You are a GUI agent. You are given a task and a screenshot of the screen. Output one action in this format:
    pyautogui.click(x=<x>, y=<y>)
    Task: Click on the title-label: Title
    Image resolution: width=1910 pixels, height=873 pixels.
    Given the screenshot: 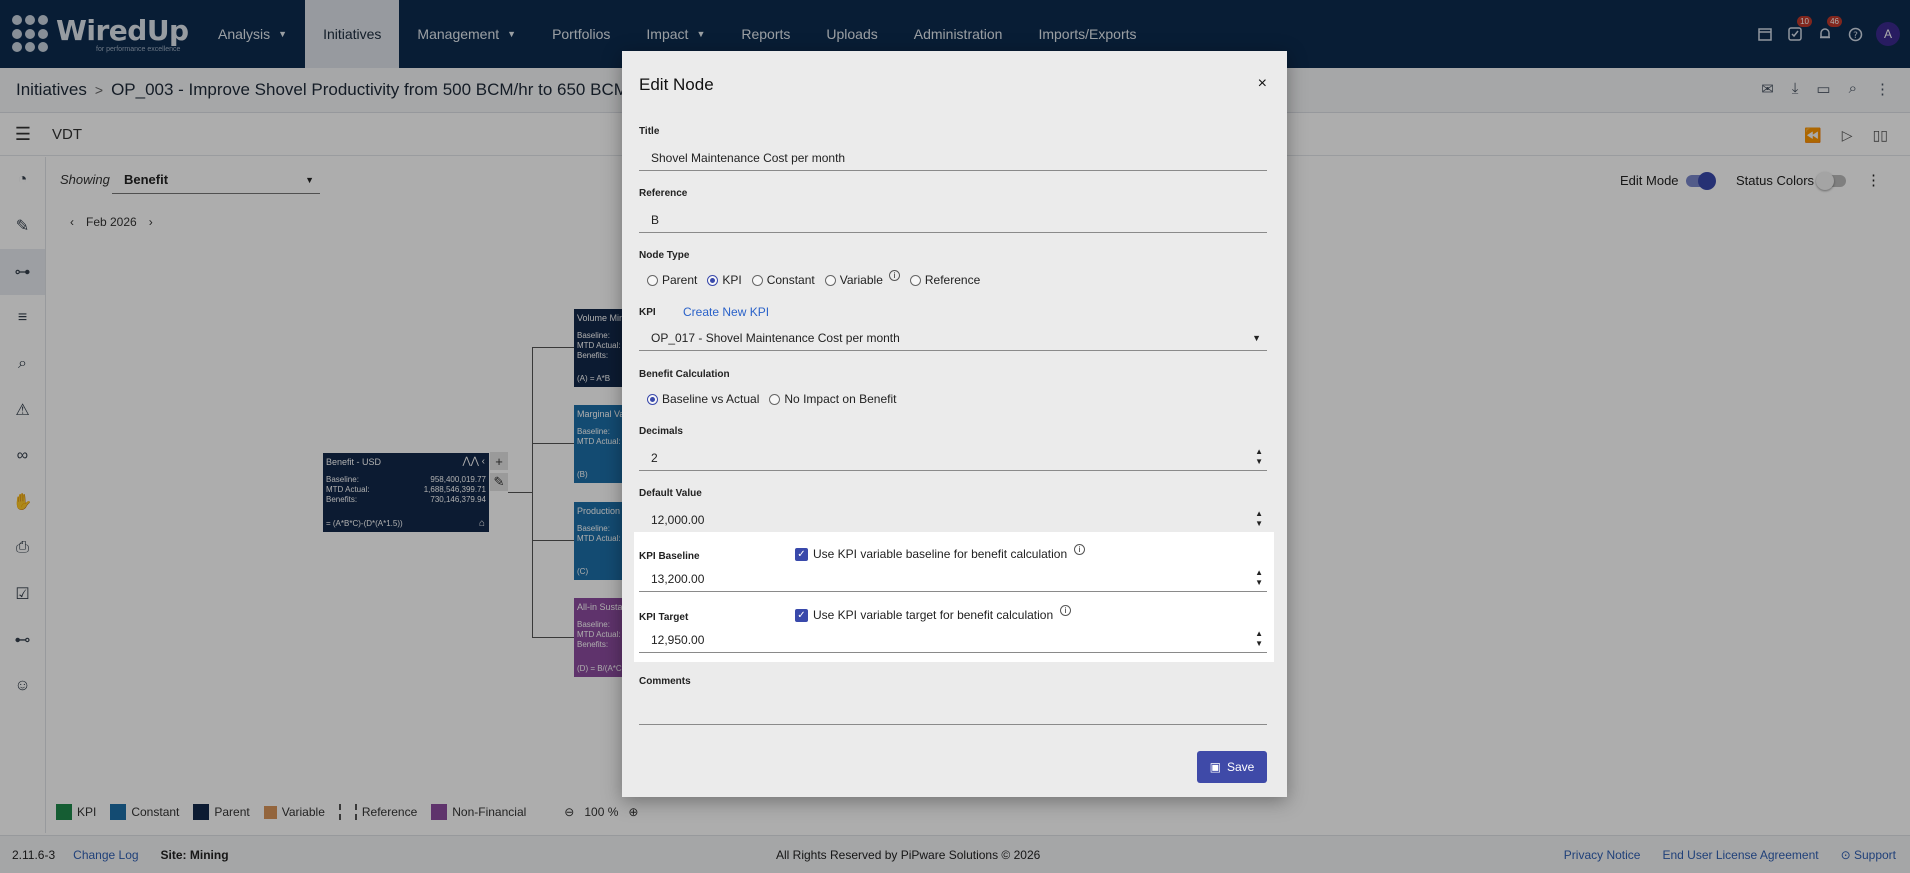 What is the action you would take?
    pyautogui.click(x=649, y=131)
    